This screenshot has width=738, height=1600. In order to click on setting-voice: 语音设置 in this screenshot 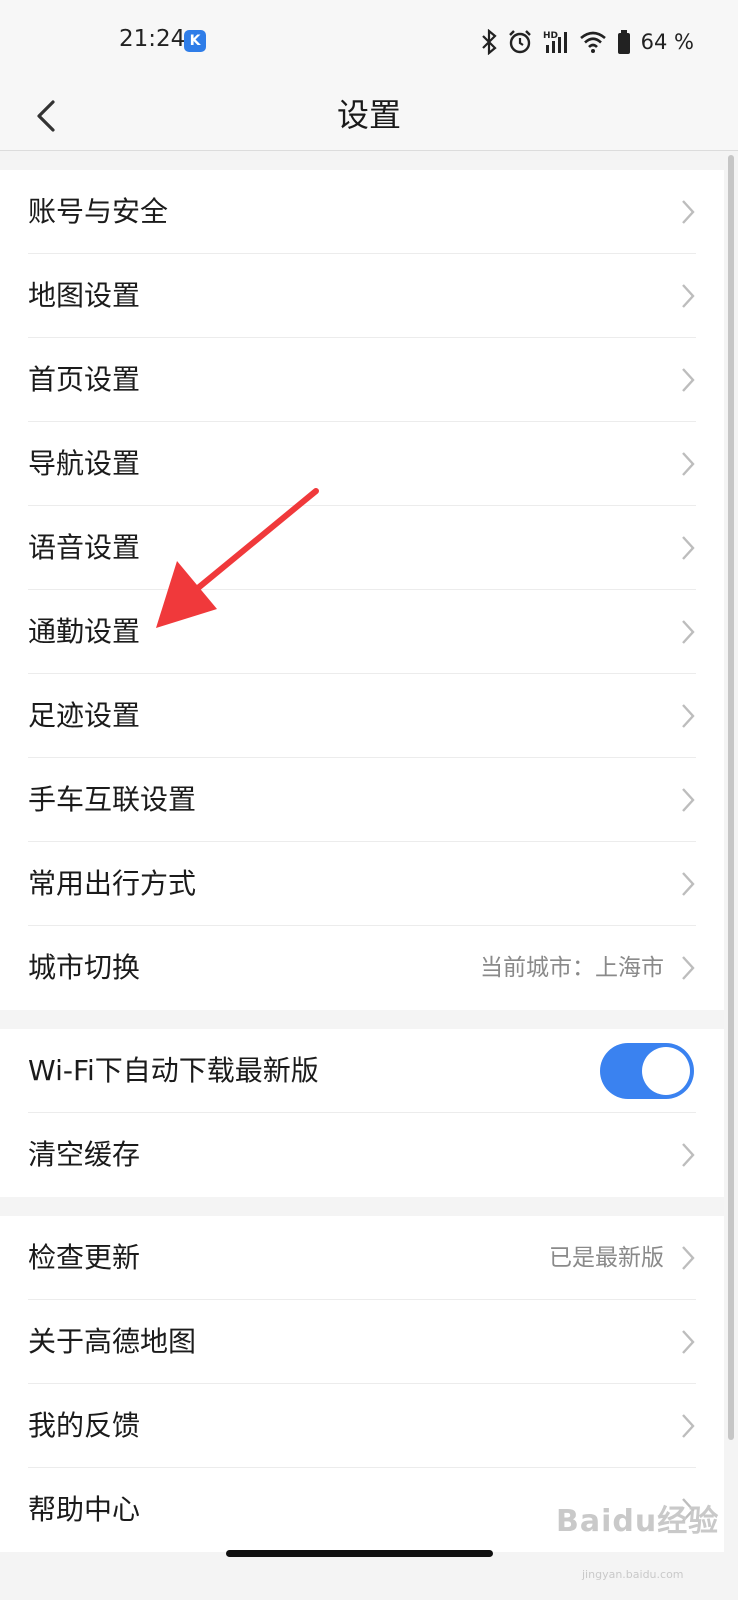, I will do `click(362, 548)`.